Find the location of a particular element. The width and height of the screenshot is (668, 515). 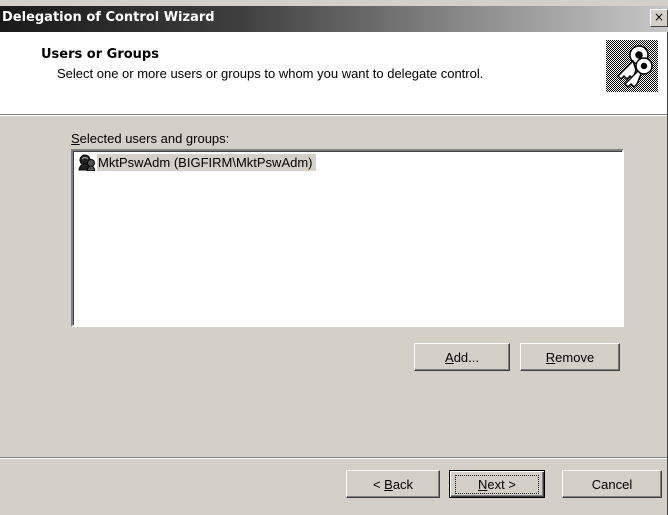

keys-icon is located at coordinates (632, 66).